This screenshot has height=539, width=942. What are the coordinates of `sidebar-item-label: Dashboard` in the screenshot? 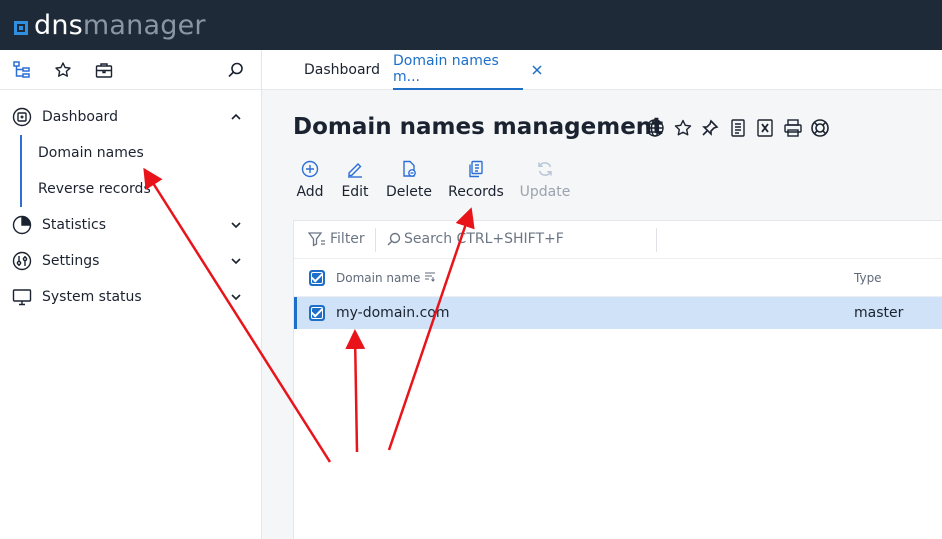 It's located at (80, 117).